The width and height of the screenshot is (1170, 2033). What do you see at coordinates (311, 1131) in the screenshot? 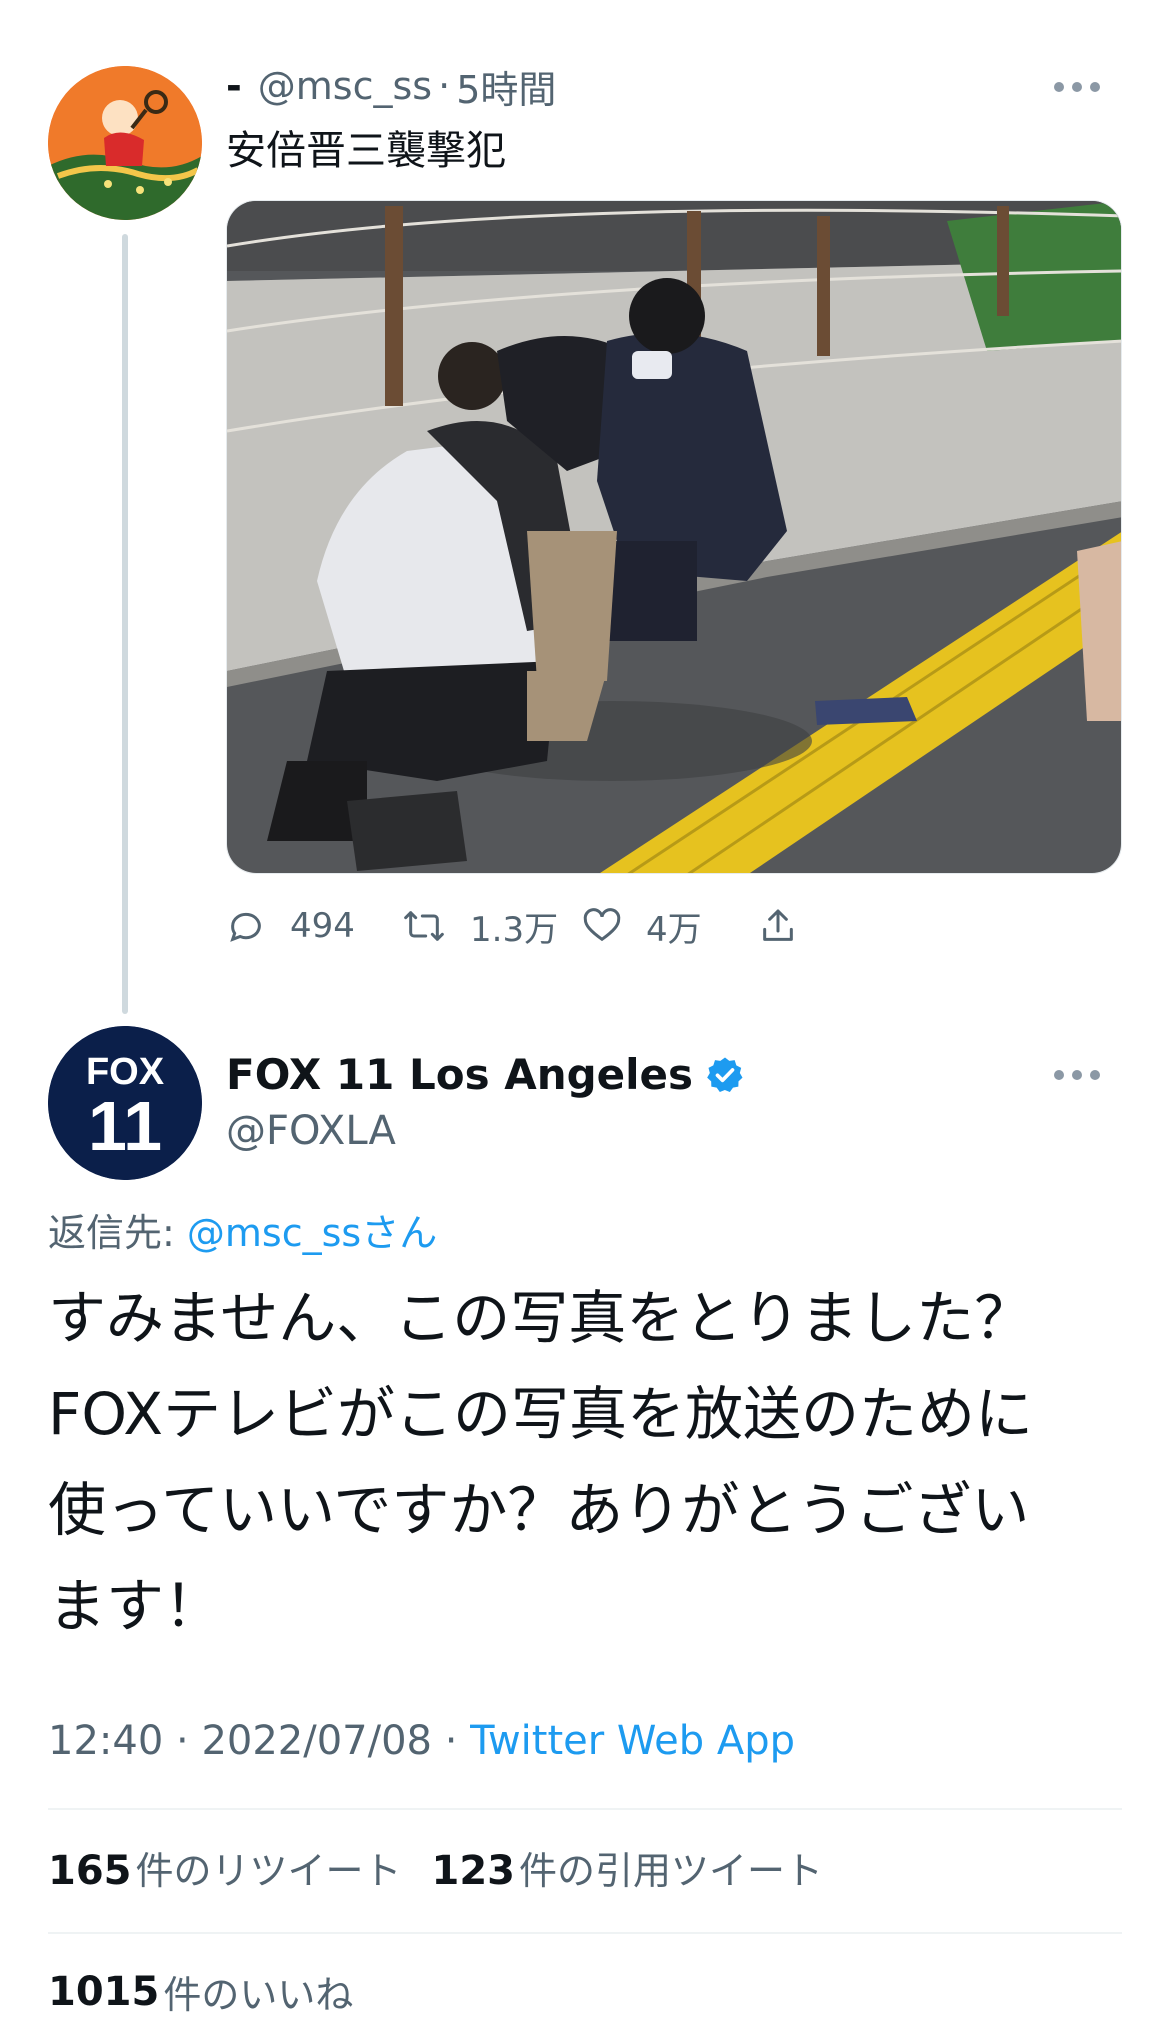
I see `reply-handle: @FOXLA` at bounding box center [311, 1131].